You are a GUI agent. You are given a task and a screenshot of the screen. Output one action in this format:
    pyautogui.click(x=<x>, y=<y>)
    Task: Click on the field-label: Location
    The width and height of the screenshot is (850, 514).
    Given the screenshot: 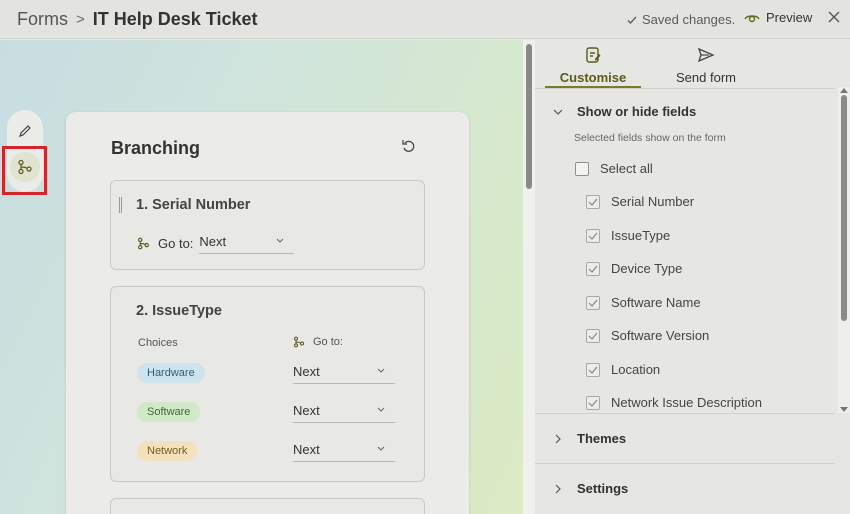 What is the action you would take?
    pyautogui.click(x=636, y=369)
    